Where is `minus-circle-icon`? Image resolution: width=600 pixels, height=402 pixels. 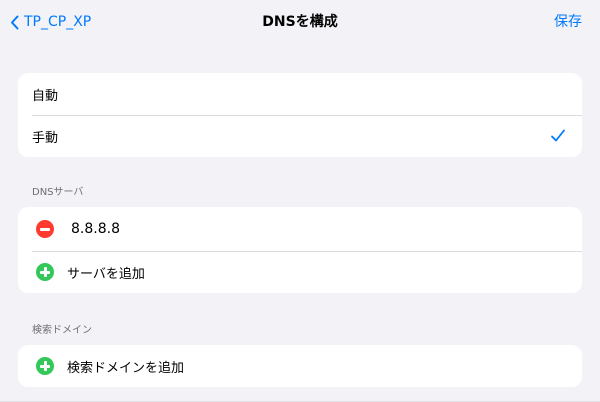 minus-circle-icon is located at coordinates (45, 229).